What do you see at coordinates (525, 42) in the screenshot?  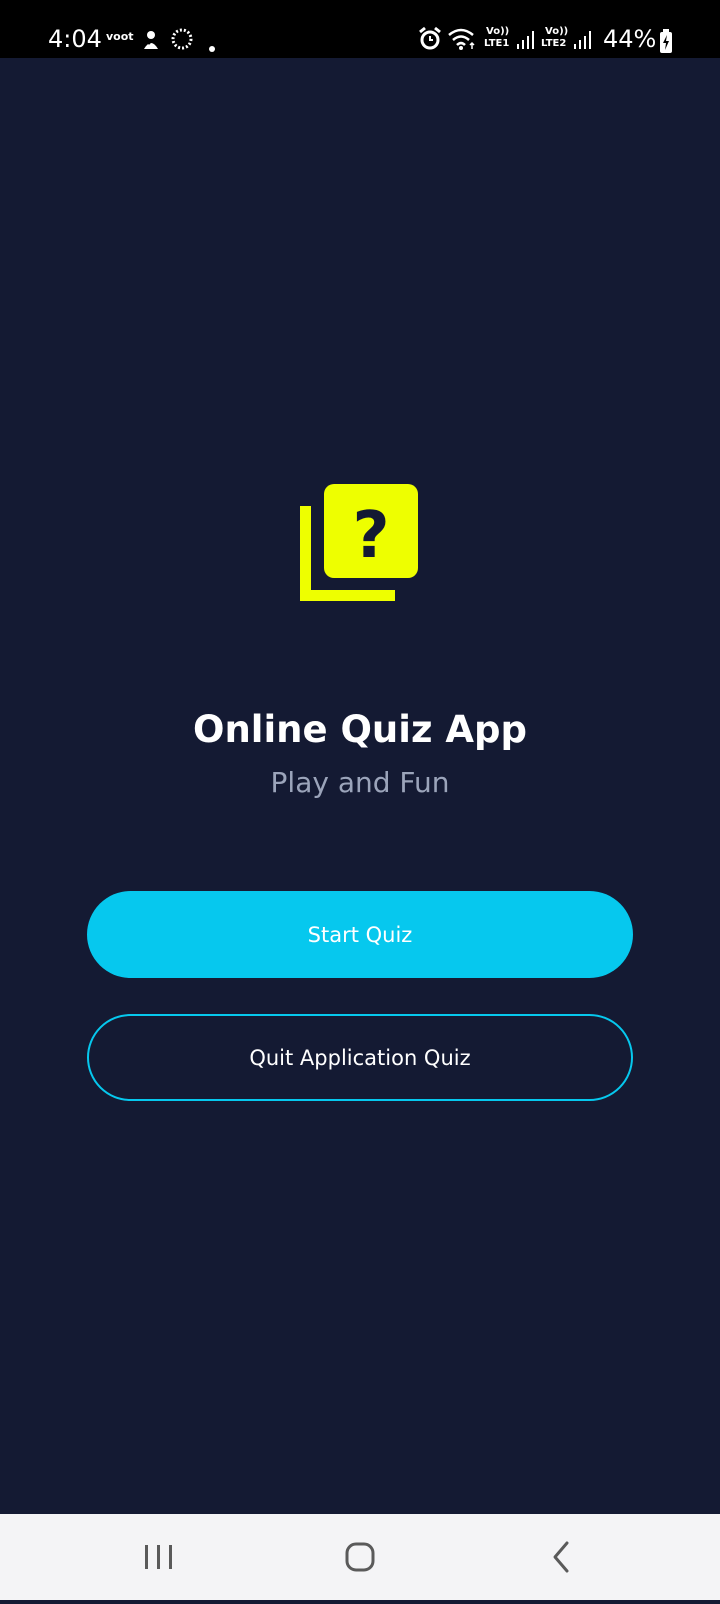 I see `signal-sim1-icon` at bounding box center [525, 42].